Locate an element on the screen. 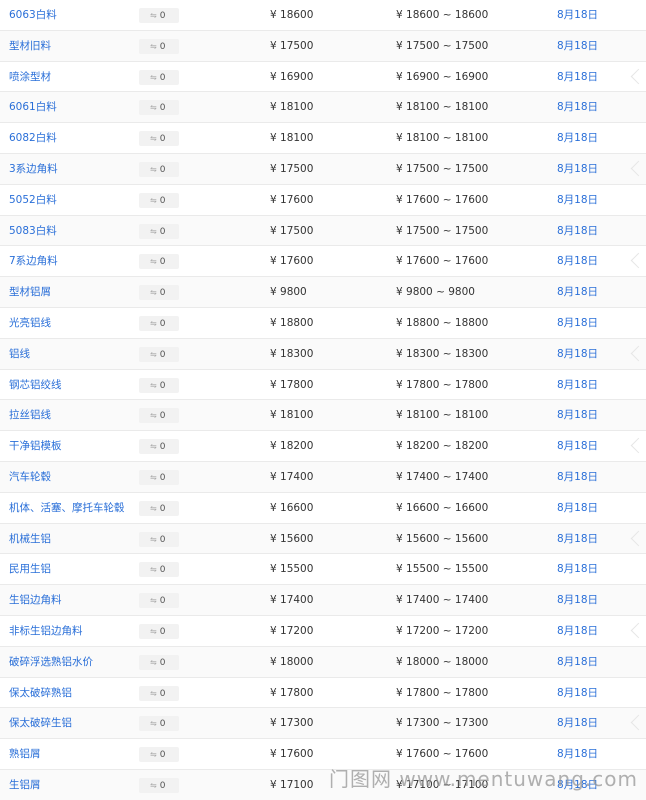 Image resolution: width=646 pixels, height=800 pixels. product-name-link: 非标生铝边角料 is located at coordinates (46, 631).